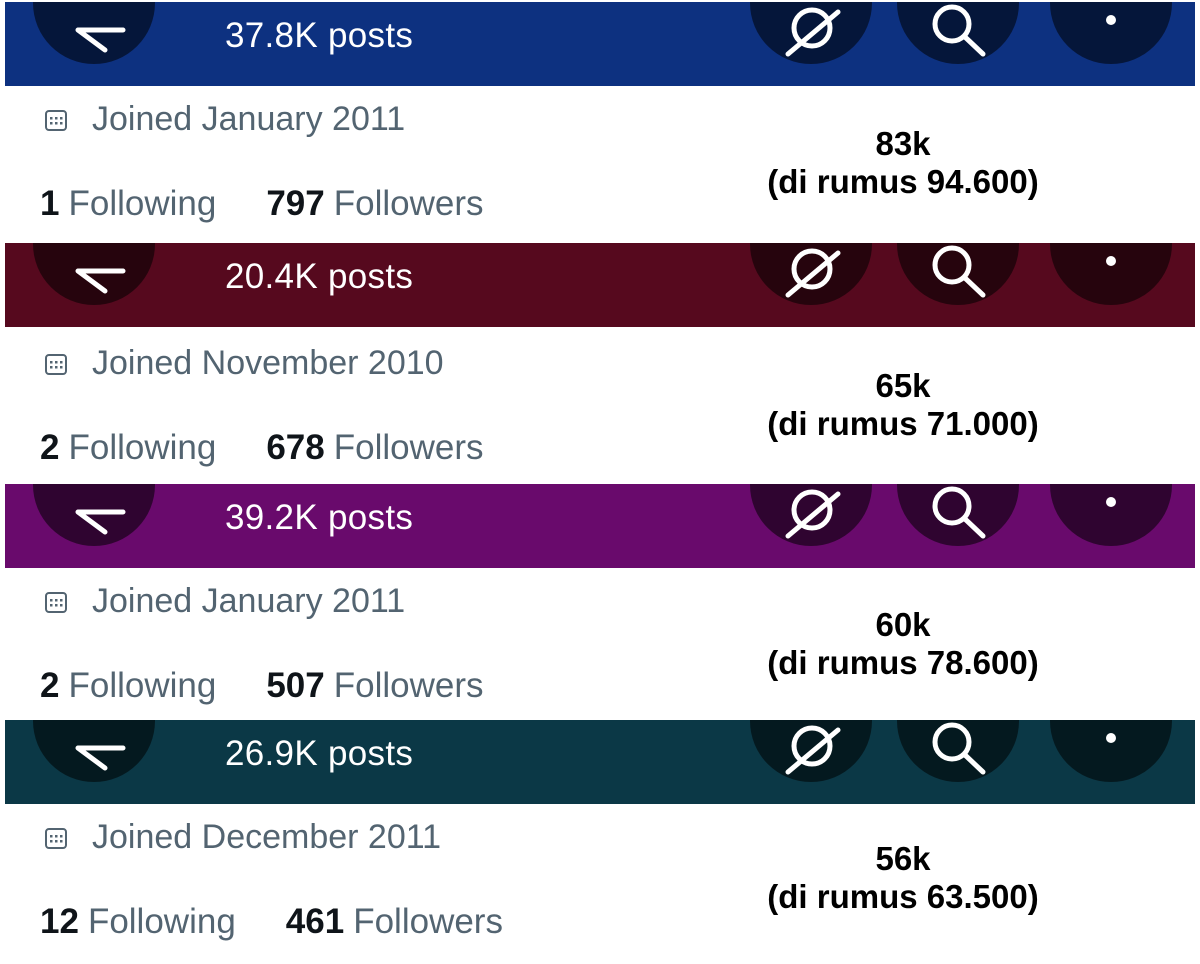 The image size is (1200, 964). What do you see at coordinates (267, 837) in the screenshot?
I see `join-date-label: Joined December 2011` at bounding box center [267, 837].